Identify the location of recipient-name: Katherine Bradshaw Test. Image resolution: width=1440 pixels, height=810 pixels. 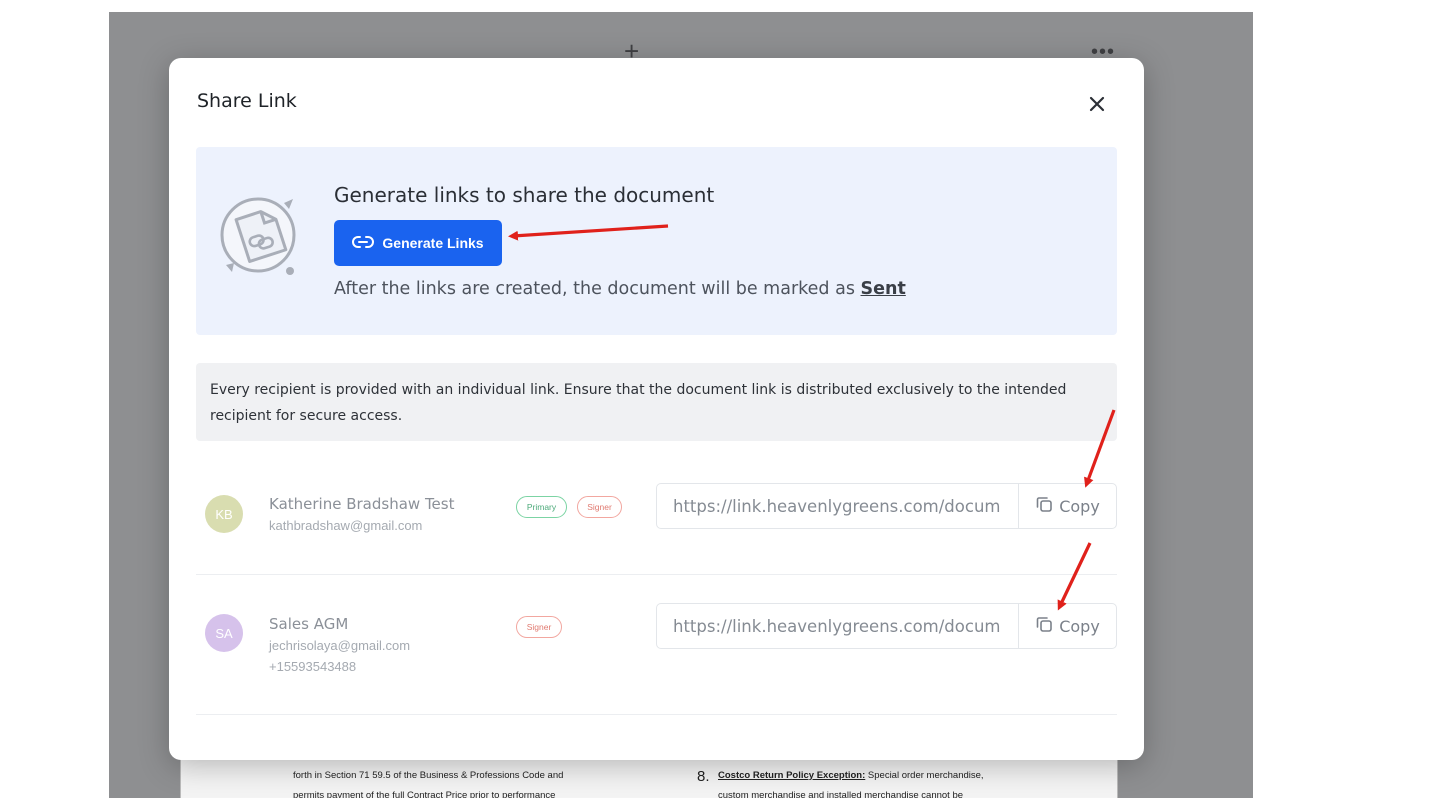
(362, 504).